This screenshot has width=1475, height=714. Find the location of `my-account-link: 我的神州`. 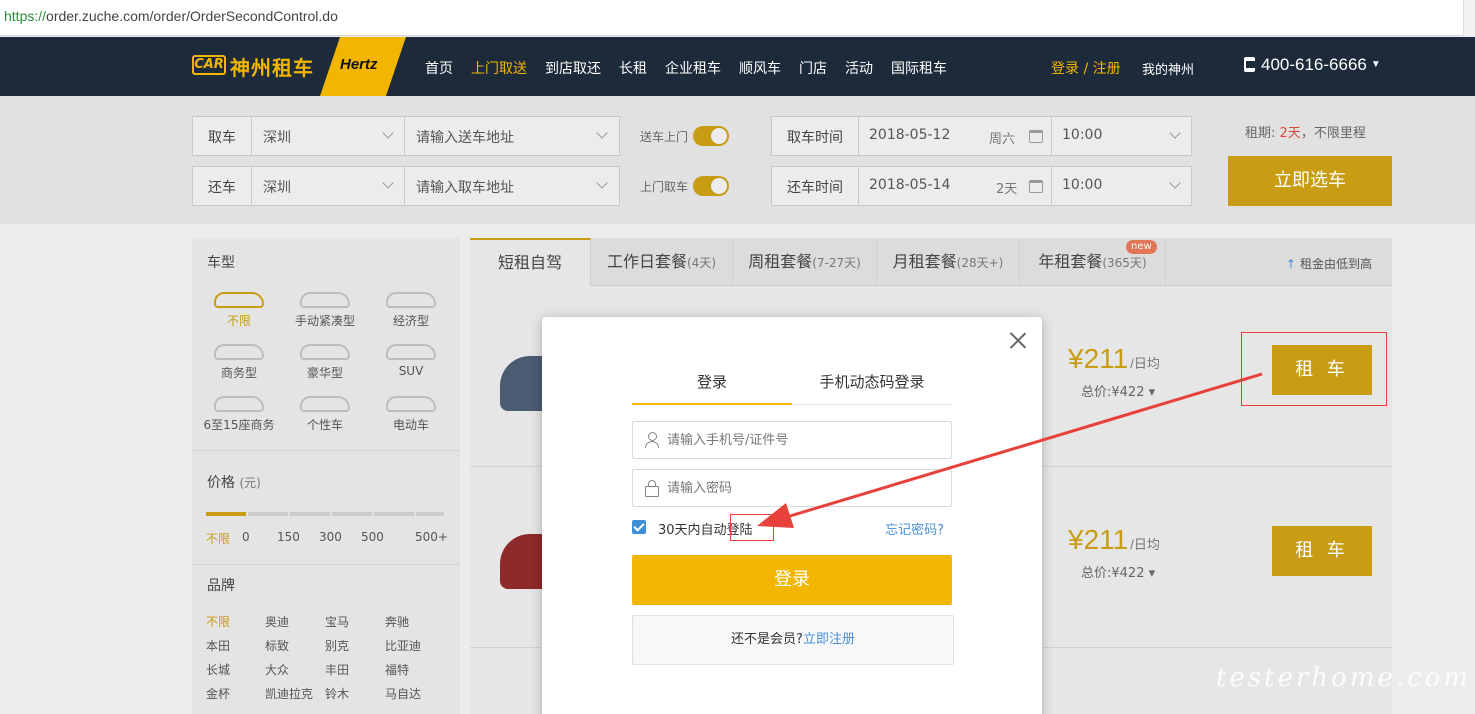

my-account-link: 我的神州 is located at coordinates (1168, 68).